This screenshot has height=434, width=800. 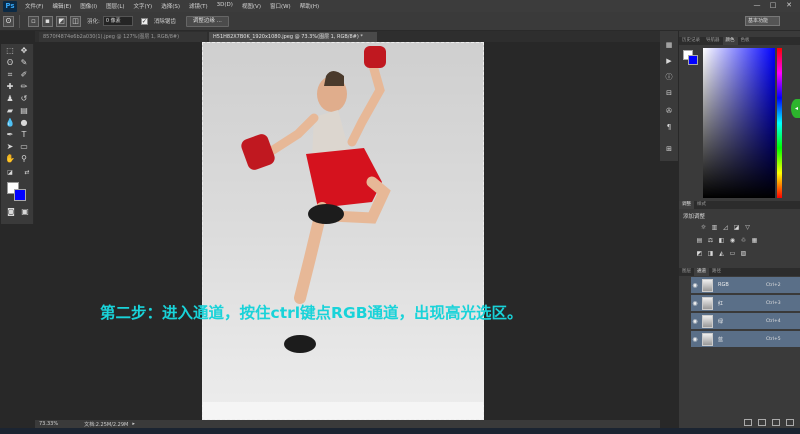 I want to click on intersect-selection-icon: ◫, so click(x=75, y=21).